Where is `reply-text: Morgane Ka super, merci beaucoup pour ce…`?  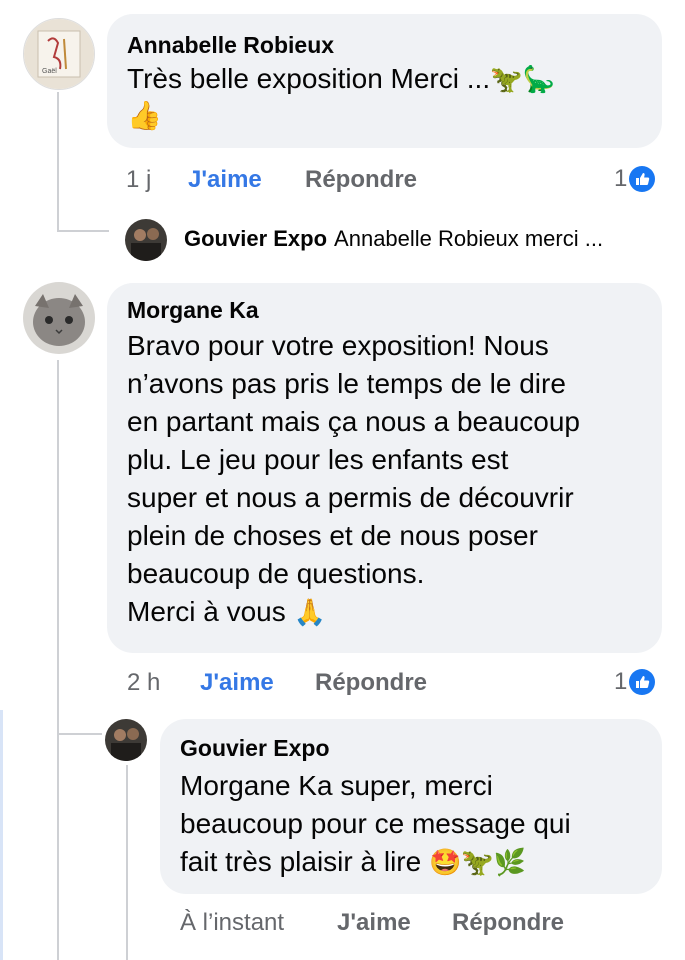
reply-text: Morgane Ka super, merci beaucoup pour ce… is located at coordinates (375, 824).